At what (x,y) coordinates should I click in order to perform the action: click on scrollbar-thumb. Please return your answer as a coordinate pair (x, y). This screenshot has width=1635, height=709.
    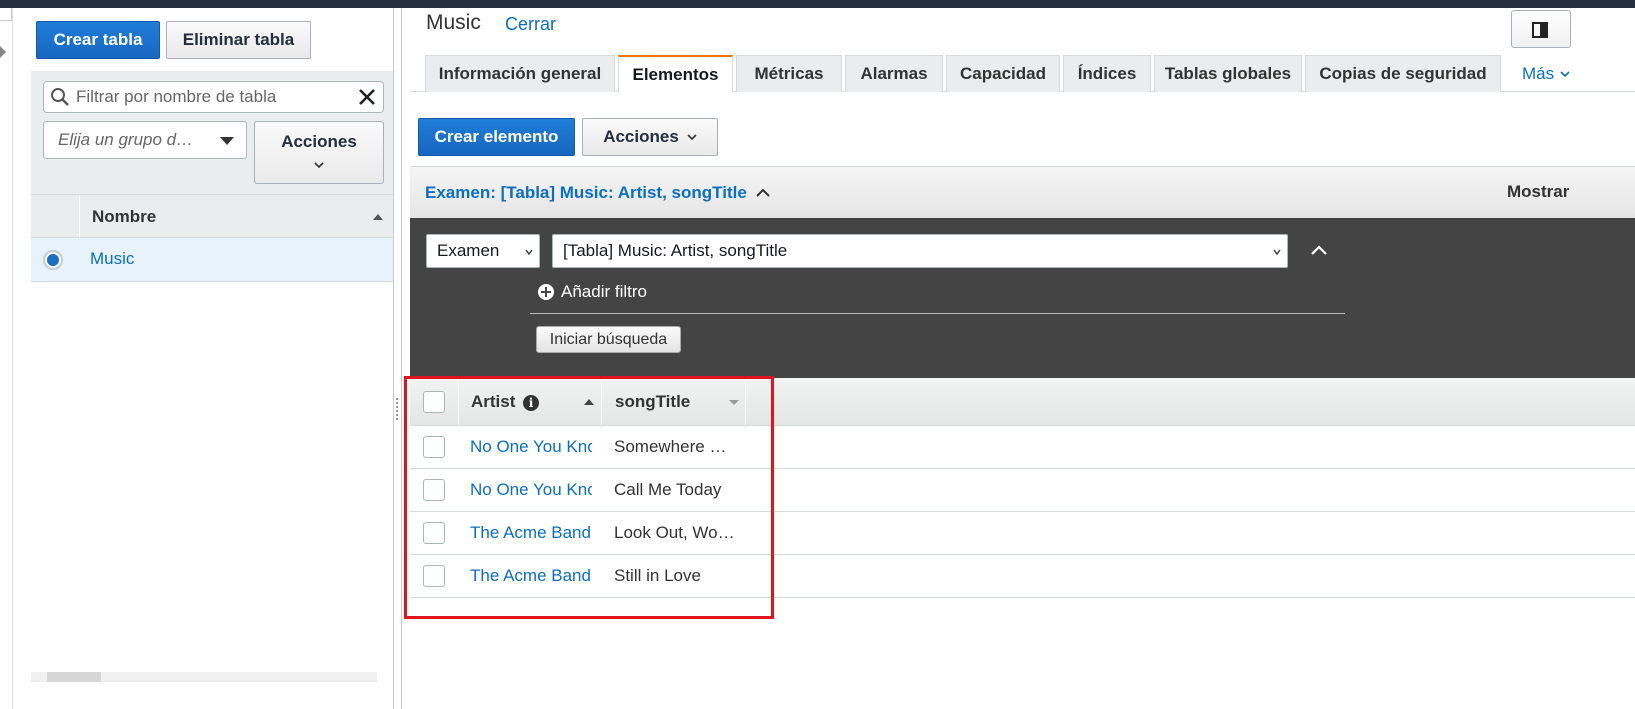
    Looking at the image, I should click on (74, 677).